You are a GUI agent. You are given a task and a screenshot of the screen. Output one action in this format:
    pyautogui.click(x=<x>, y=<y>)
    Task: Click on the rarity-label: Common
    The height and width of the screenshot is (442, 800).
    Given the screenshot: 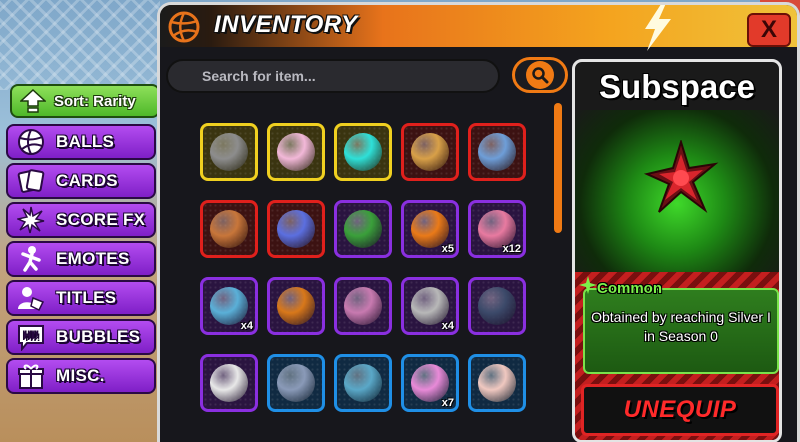 What is the action you would take?
    pyautogui.click(x=629, y=288)
    